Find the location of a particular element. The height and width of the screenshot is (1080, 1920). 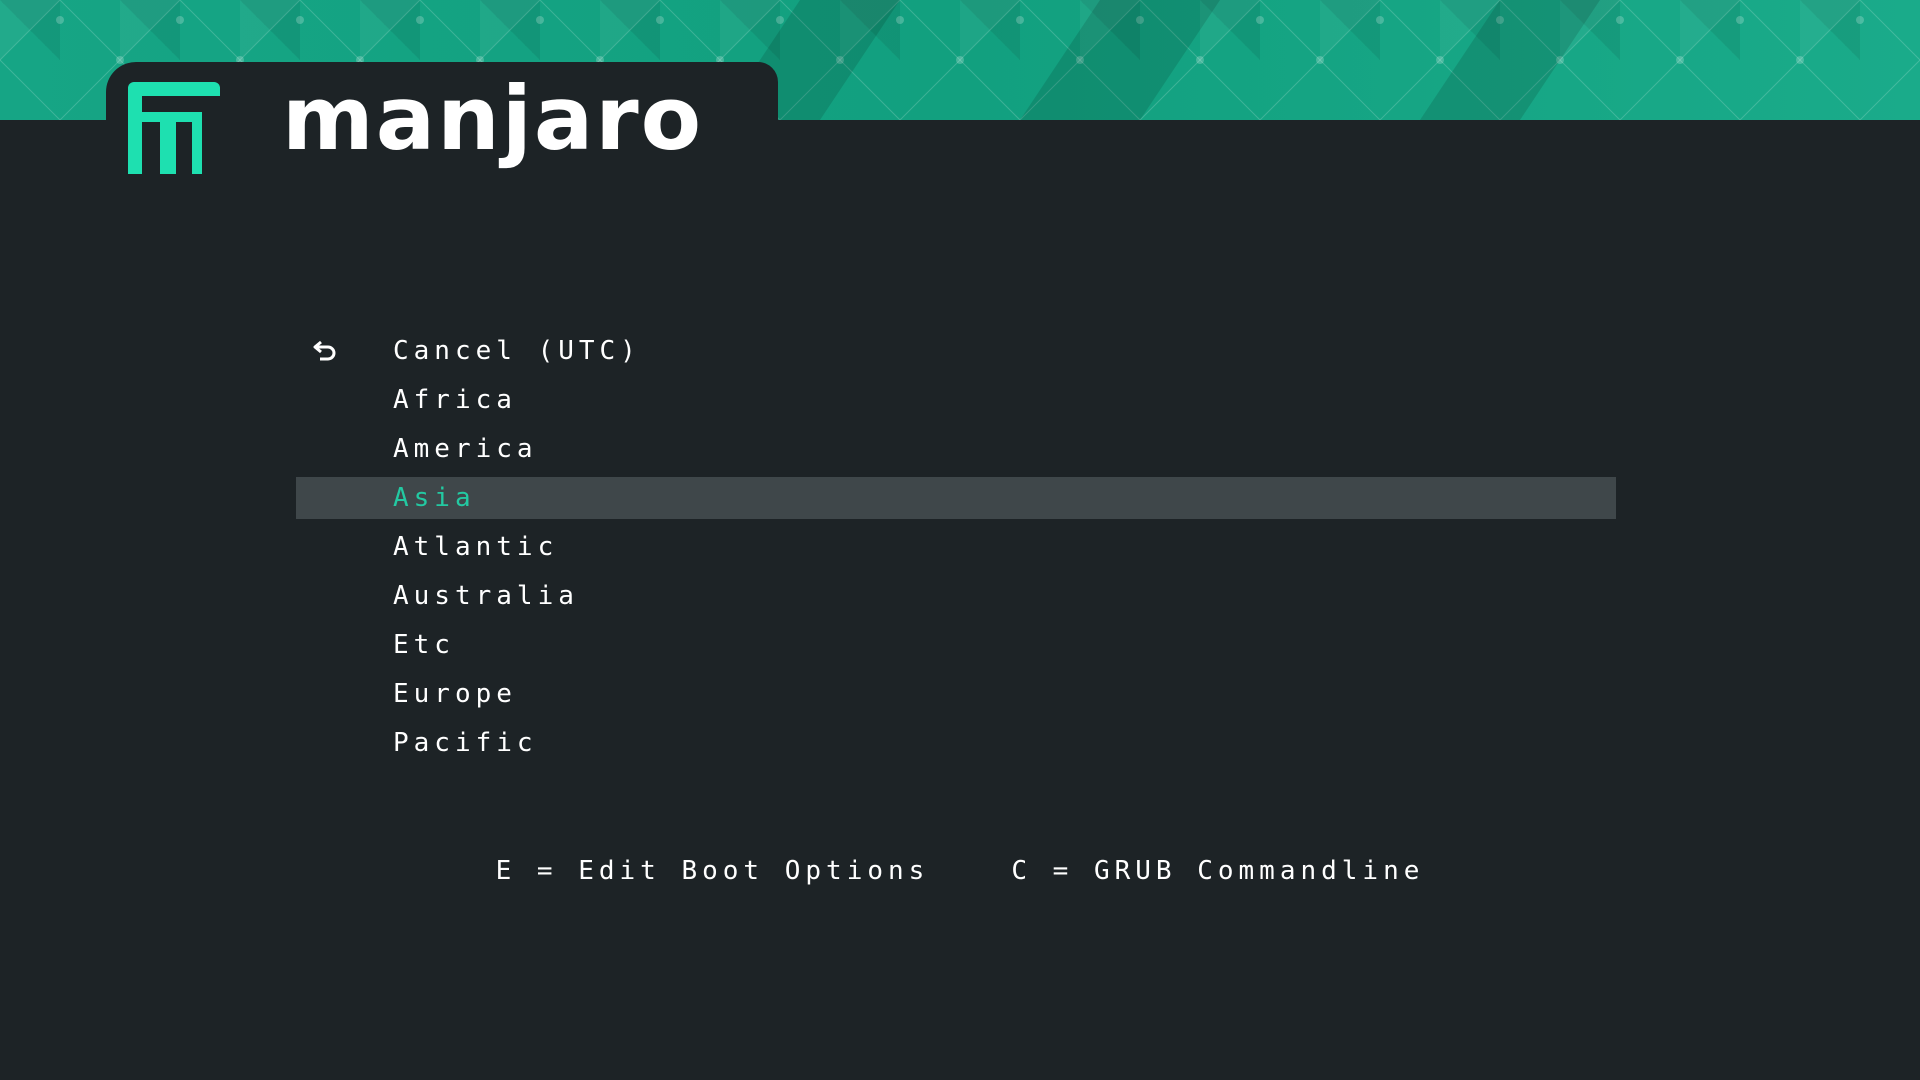

menu-item-label: Asia is located at coordinates (434, 498).